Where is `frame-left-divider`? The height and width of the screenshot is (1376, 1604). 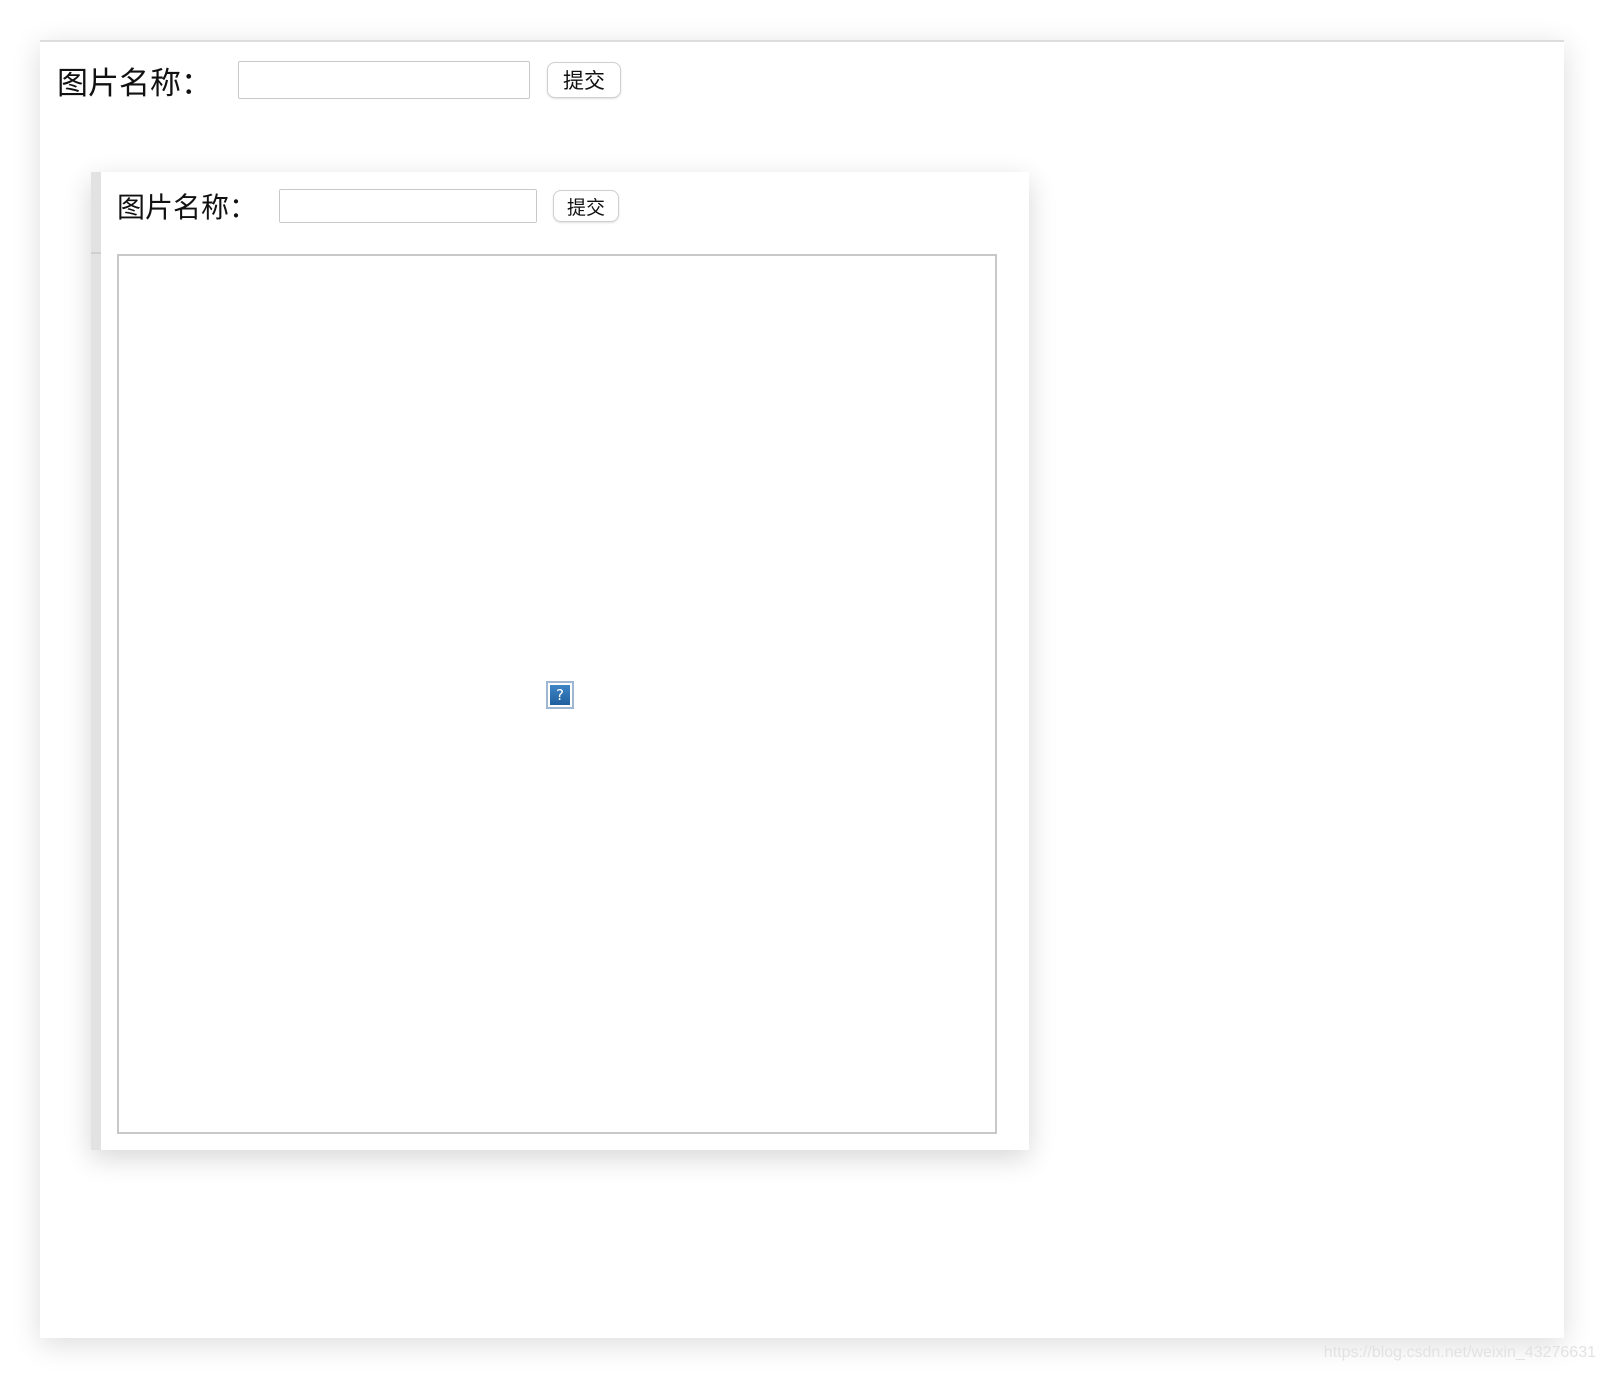
frame-left-divider is located at coordinates (96, 253).